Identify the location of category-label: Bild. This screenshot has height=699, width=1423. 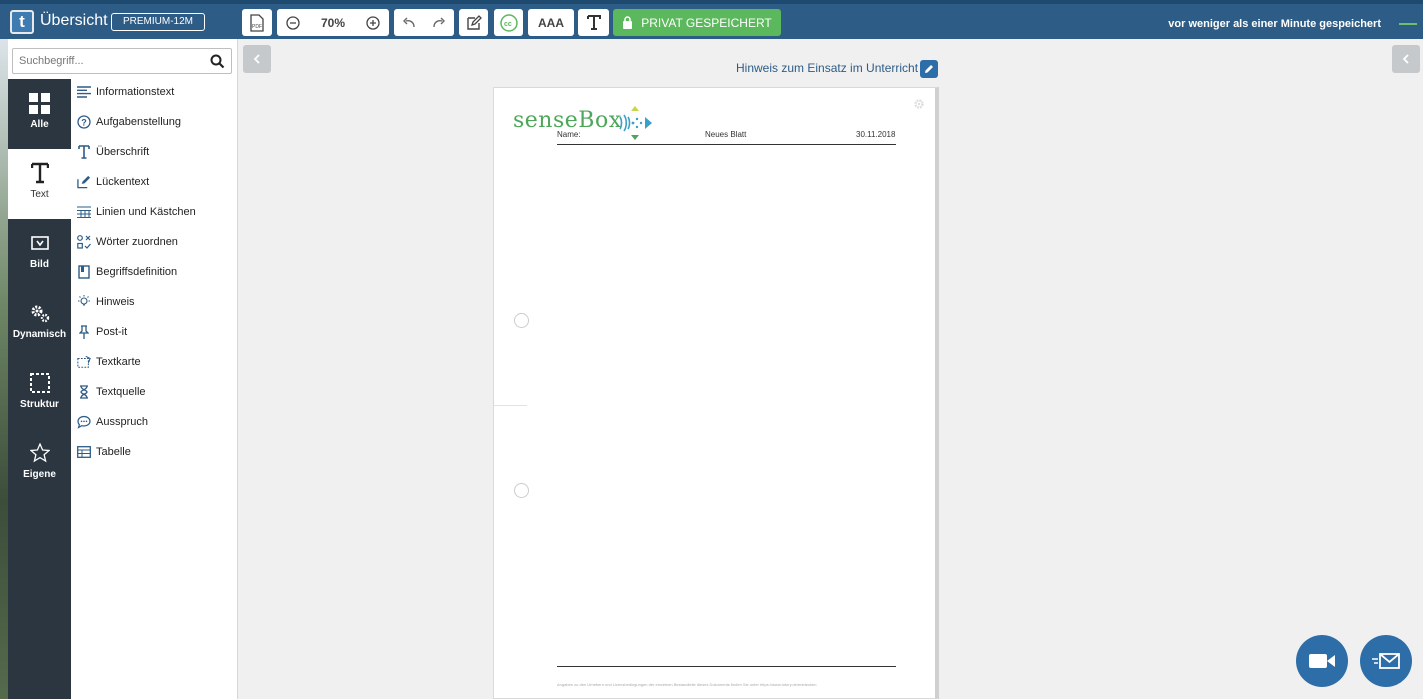
(39, 264).